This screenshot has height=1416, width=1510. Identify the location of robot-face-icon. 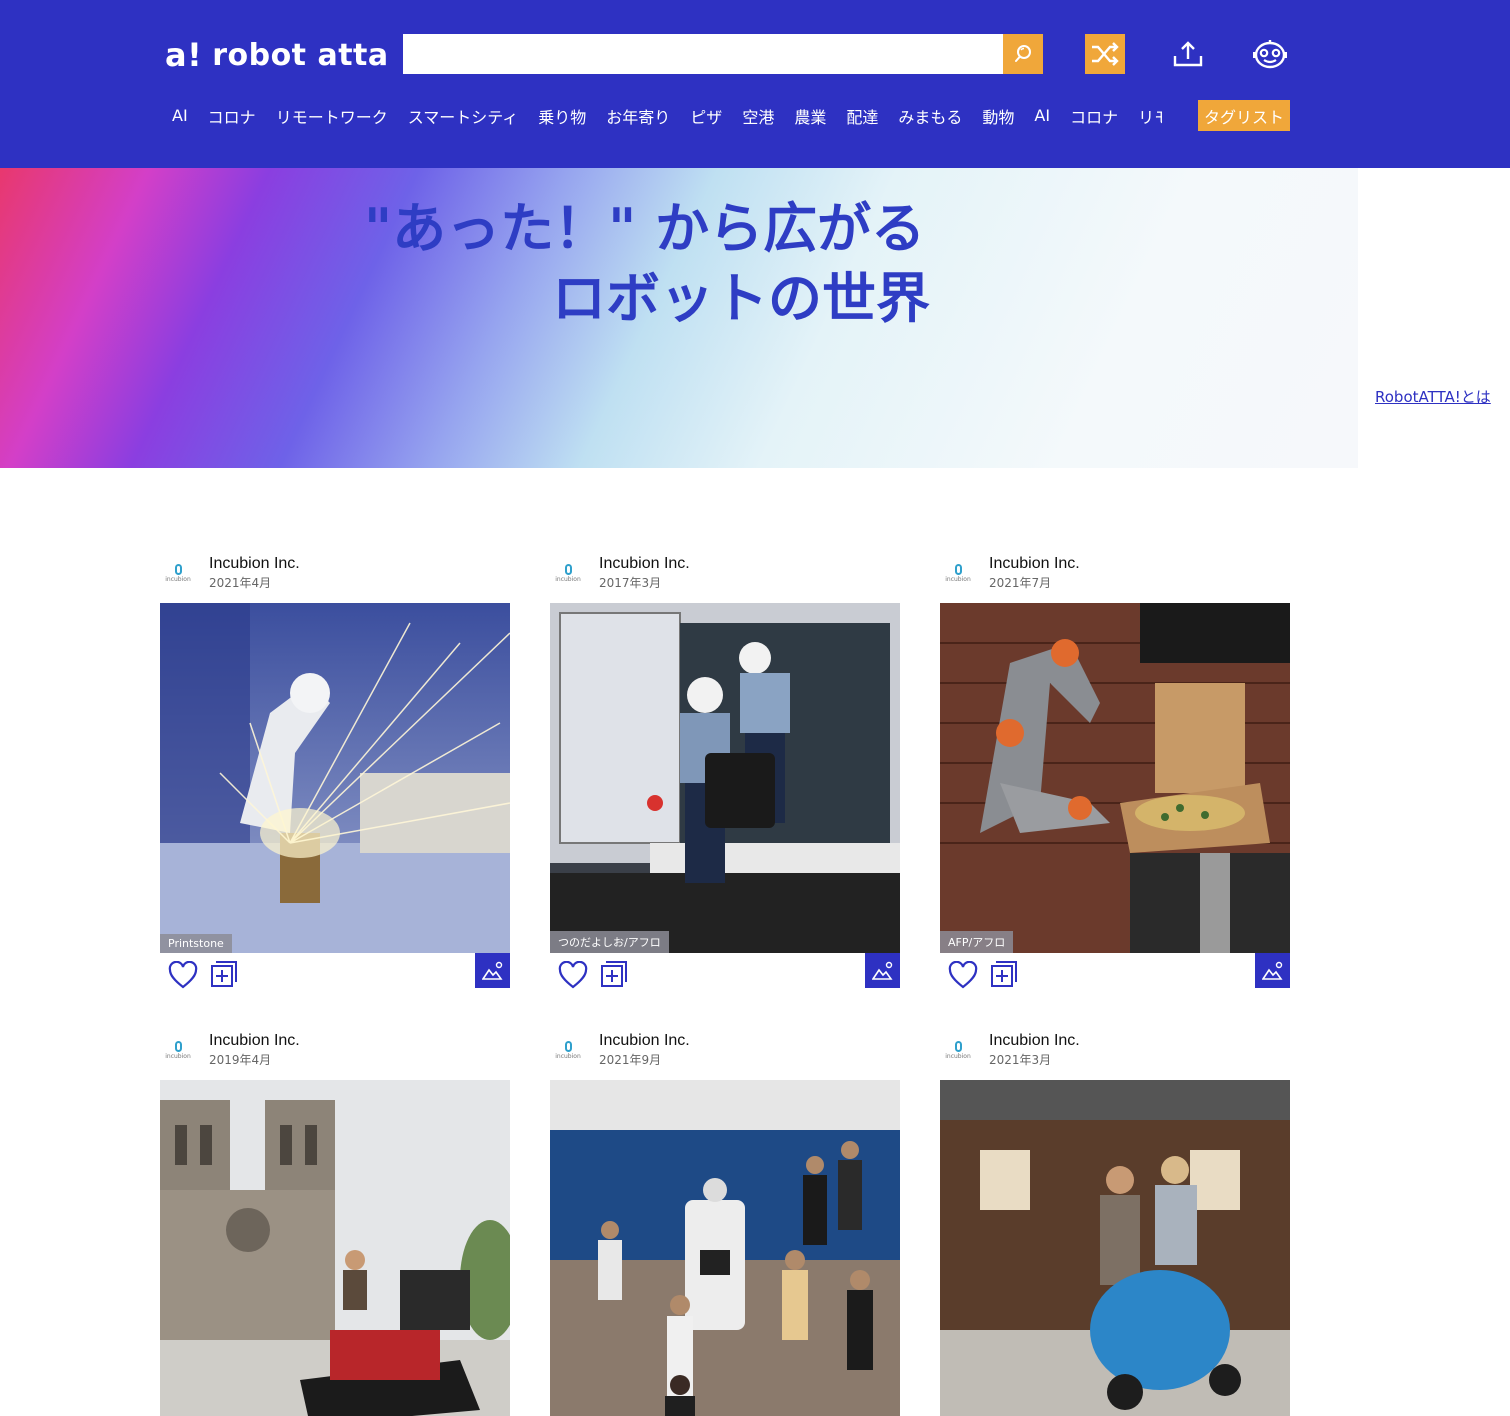
(1270, 54).